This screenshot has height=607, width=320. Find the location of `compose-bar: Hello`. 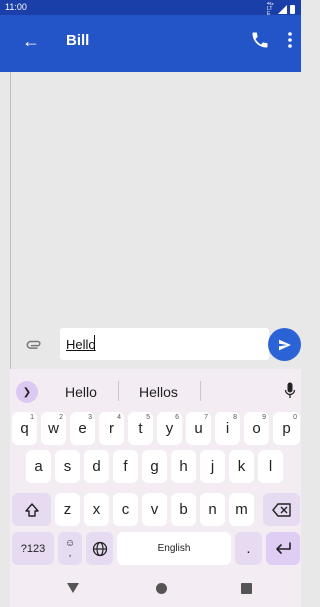

compose-bar: Hello is located at coordinates (155, 346).